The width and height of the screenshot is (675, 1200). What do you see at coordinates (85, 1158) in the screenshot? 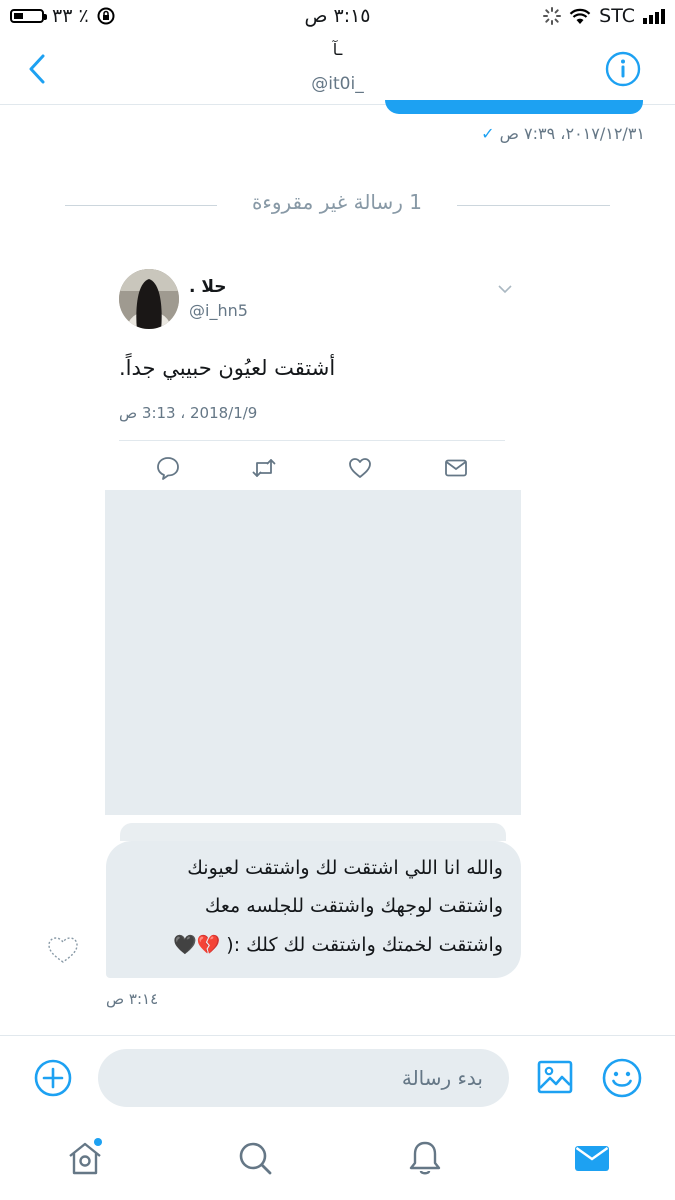
I see `home-icon` at bounding box center [85, 1158].